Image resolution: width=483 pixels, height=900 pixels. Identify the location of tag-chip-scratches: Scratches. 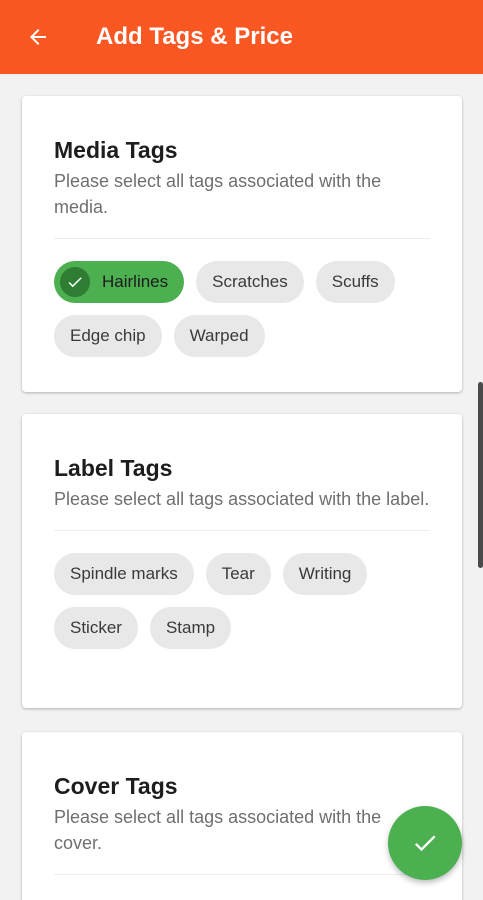
(250, 282).